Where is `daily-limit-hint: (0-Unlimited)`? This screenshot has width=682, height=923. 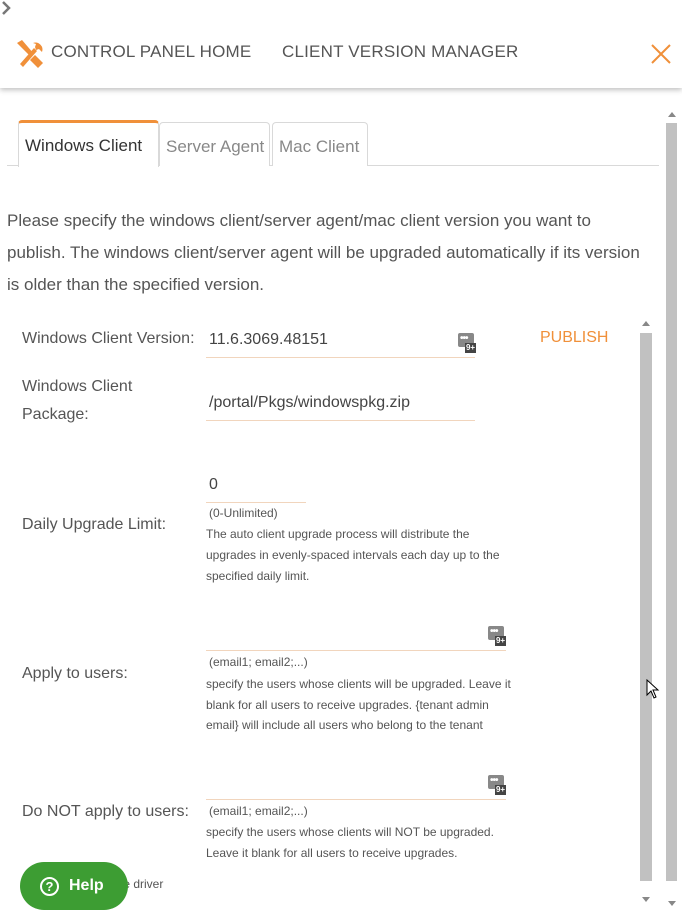 daily-limit-hint: (0-Unlimited) is located at coordinates (243, 513).